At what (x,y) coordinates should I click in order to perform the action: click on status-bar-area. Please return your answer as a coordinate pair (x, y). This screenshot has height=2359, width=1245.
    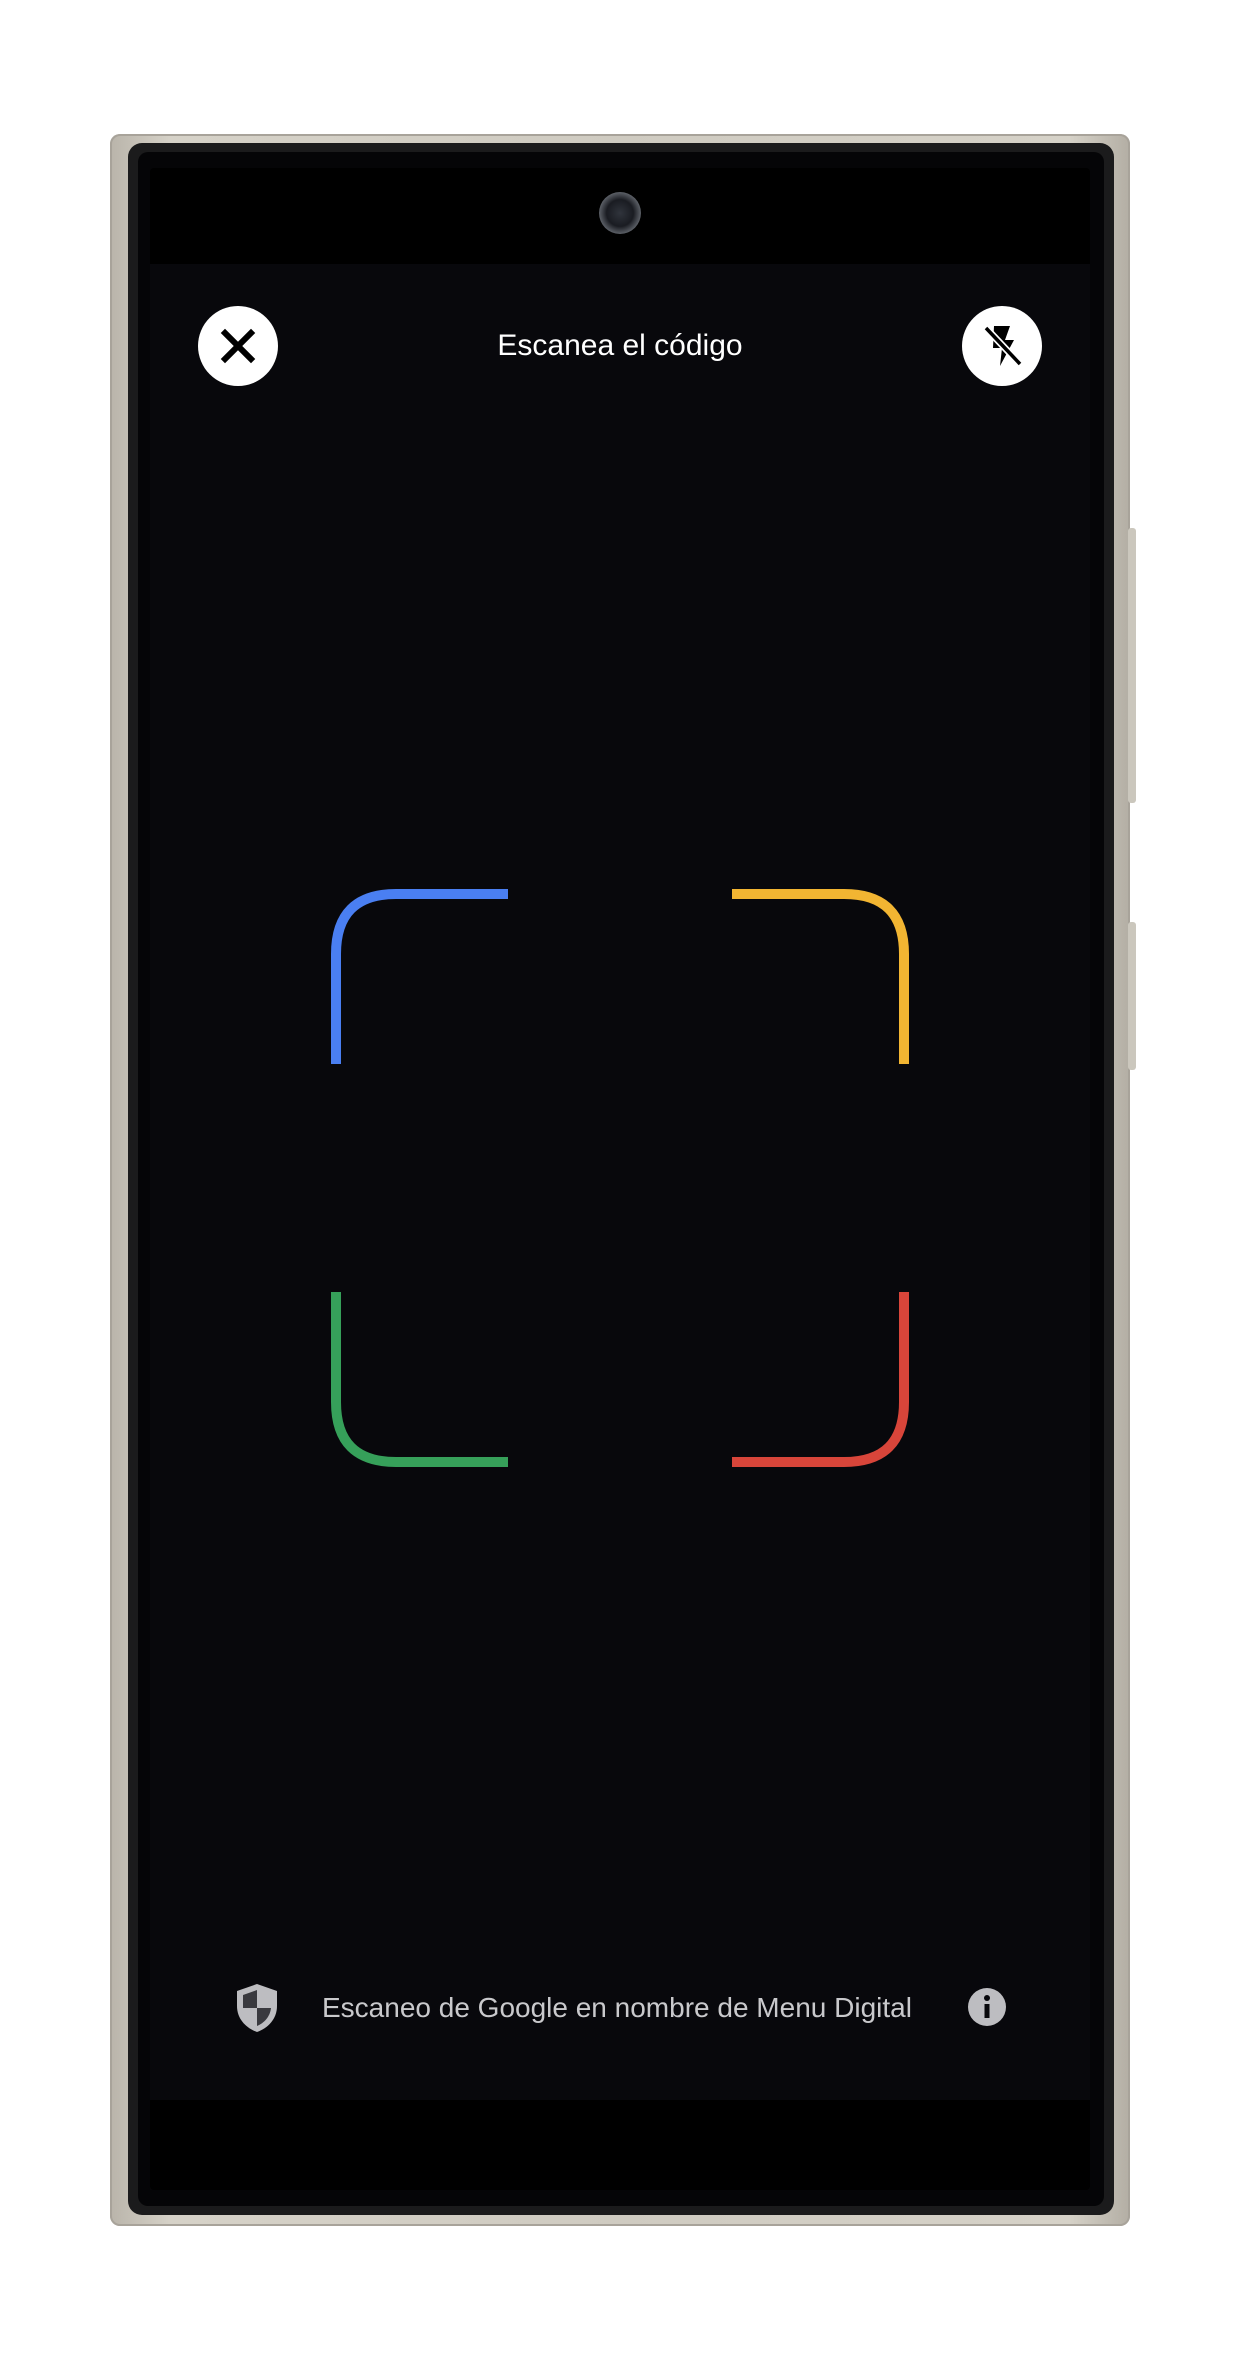
    Looking at the image, I should click on (620, 216).